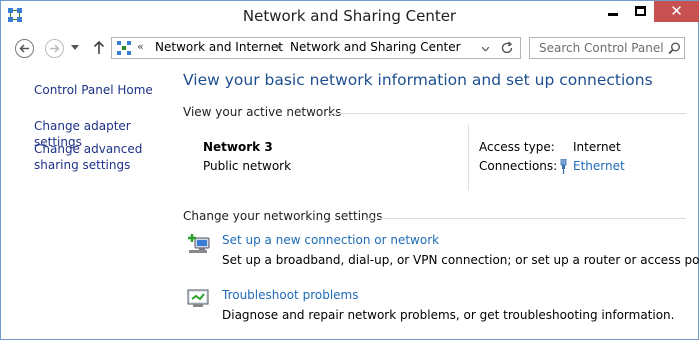 This screenshot has width=699, height=340. I want to click on troubleshoot-icon, so click(198, 298).